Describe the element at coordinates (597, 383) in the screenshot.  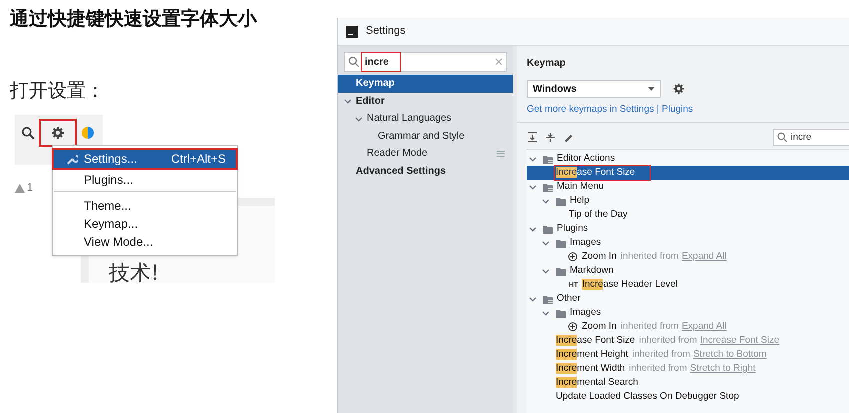
I see `tree-item: Incremental Search` at that location.